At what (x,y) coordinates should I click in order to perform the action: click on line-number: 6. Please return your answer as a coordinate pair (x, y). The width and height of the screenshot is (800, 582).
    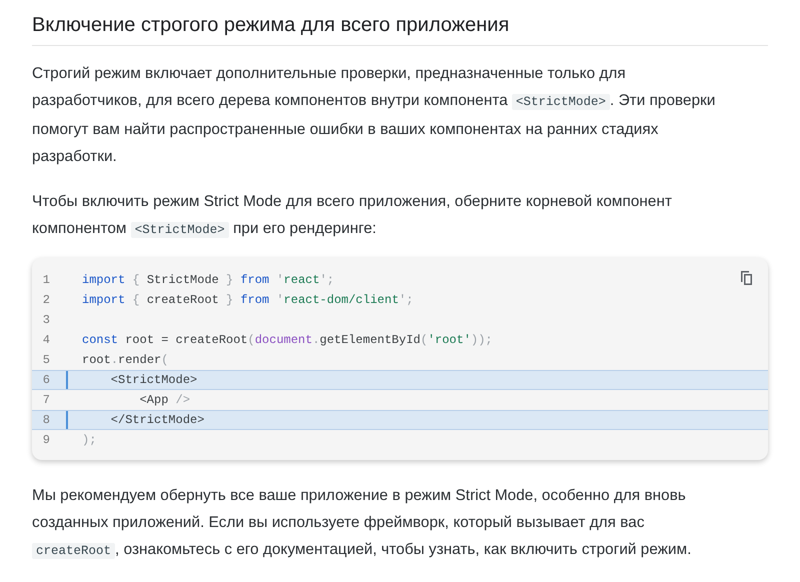
    Looking at the image, I should click on (46, 380).